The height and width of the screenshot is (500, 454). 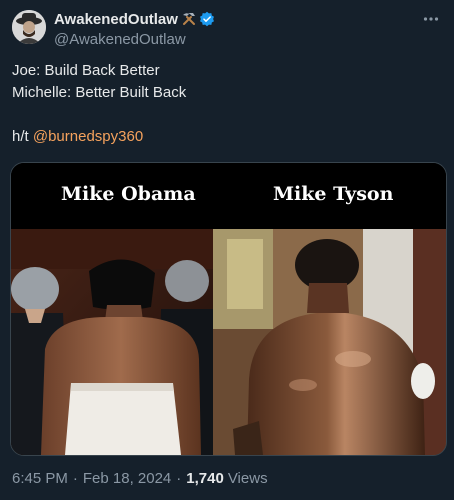 What do you see at coordinates (431, 19) in the screenshot?
I see `more-options-icon` at bounding box center [431, 19].